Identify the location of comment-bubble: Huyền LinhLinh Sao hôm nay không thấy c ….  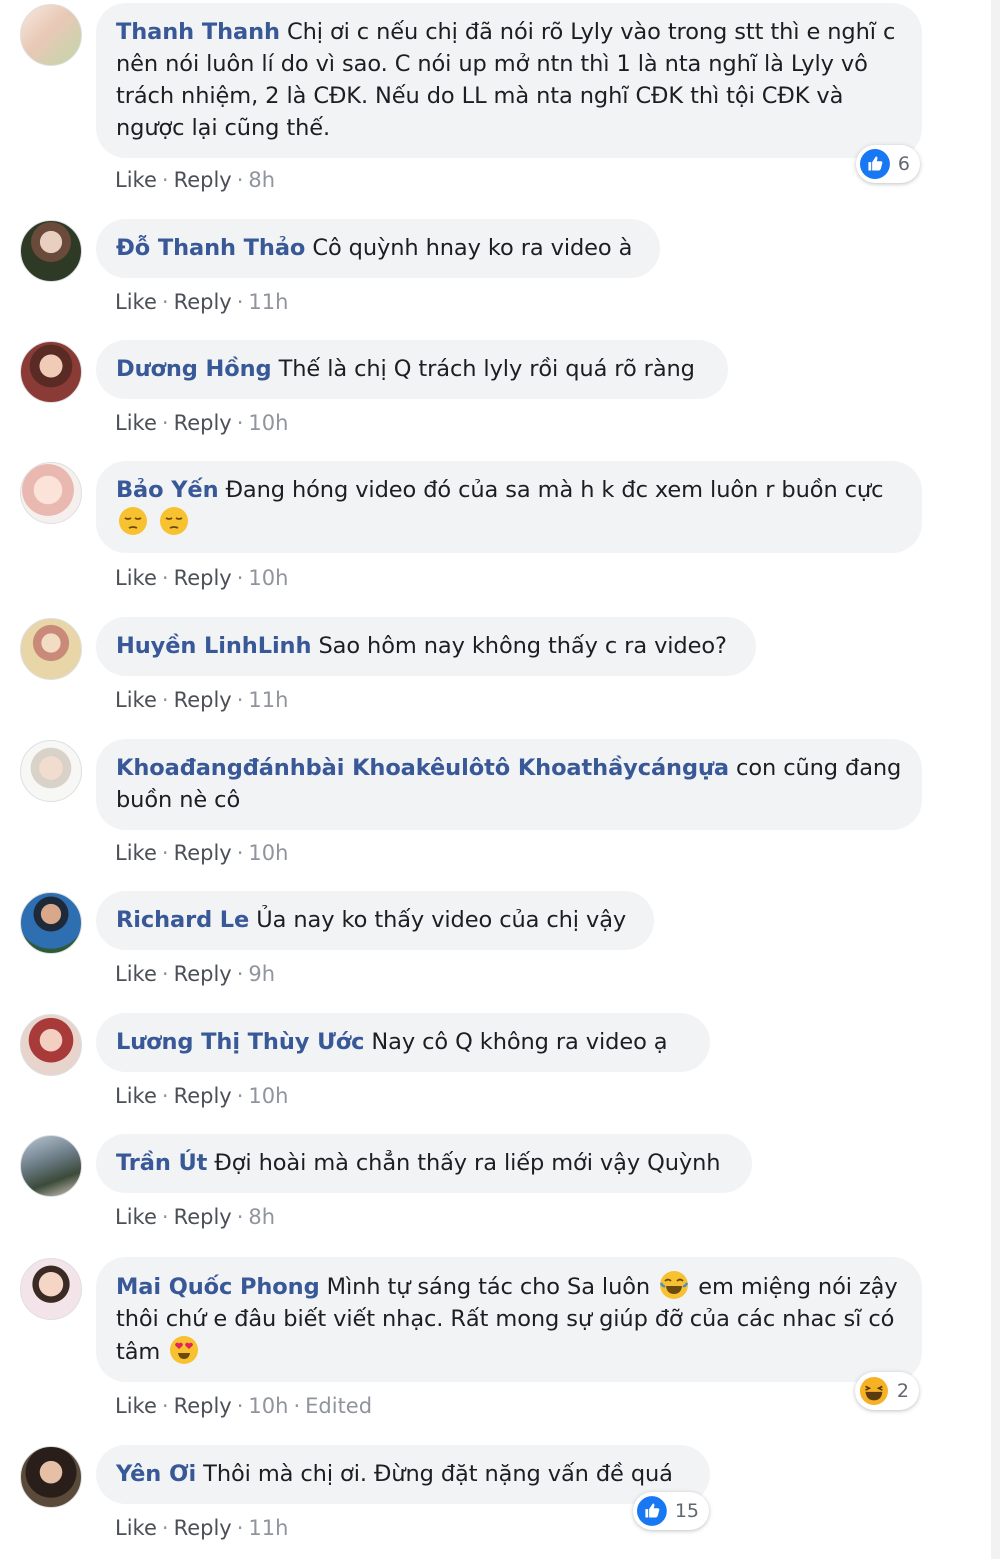
(426, 646).